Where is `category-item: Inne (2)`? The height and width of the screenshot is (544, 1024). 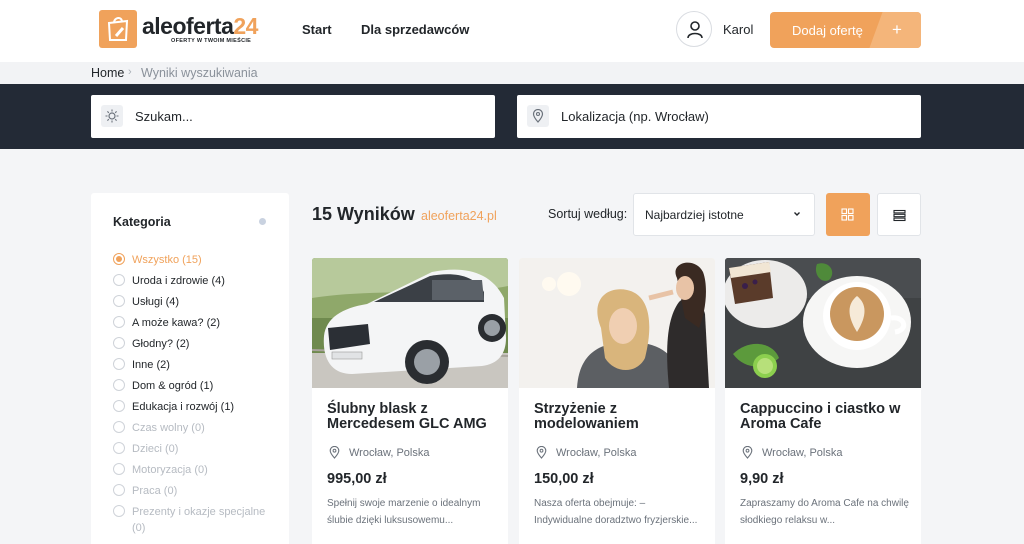
category-item: Inne (2) is located at coordinates (198, 366).